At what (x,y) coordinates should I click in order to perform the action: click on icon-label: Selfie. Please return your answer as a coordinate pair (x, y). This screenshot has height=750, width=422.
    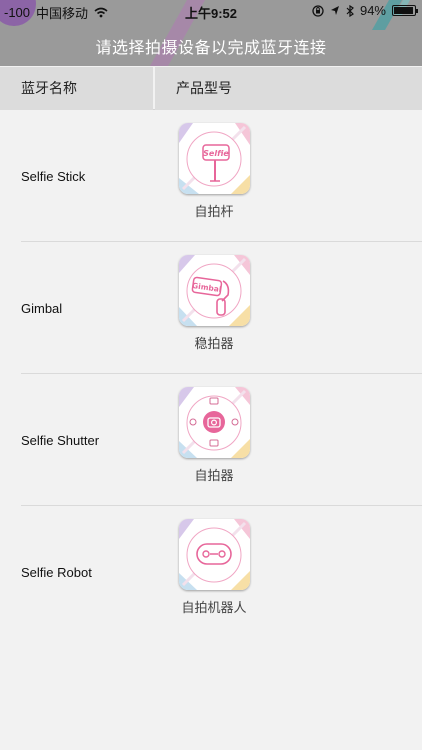
    Looking at the image, I should click on (216, 153).